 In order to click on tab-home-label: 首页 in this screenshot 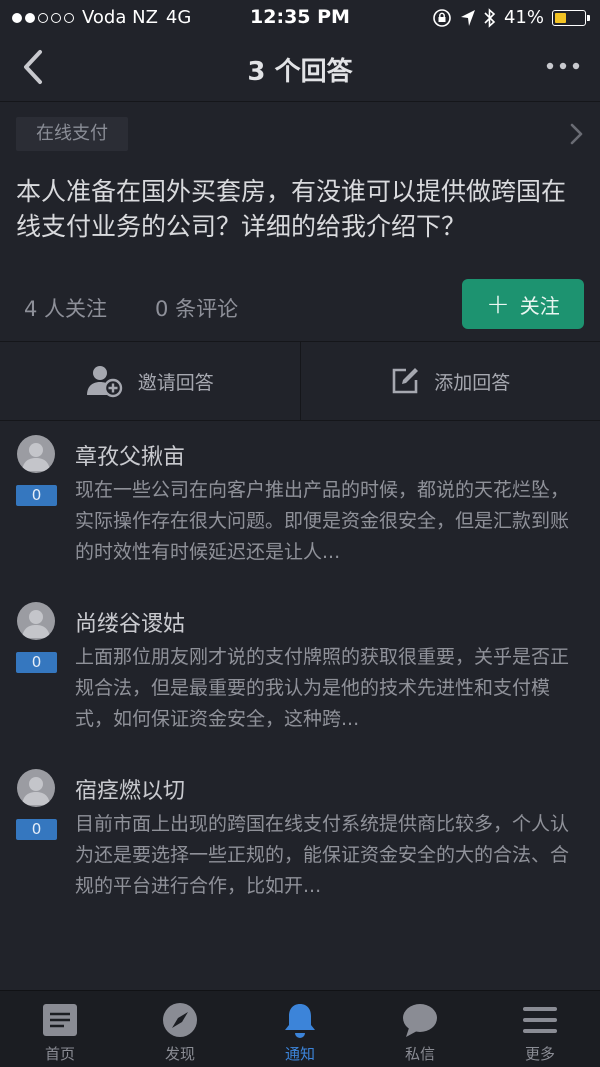, I will do `click(59, 1054)`.